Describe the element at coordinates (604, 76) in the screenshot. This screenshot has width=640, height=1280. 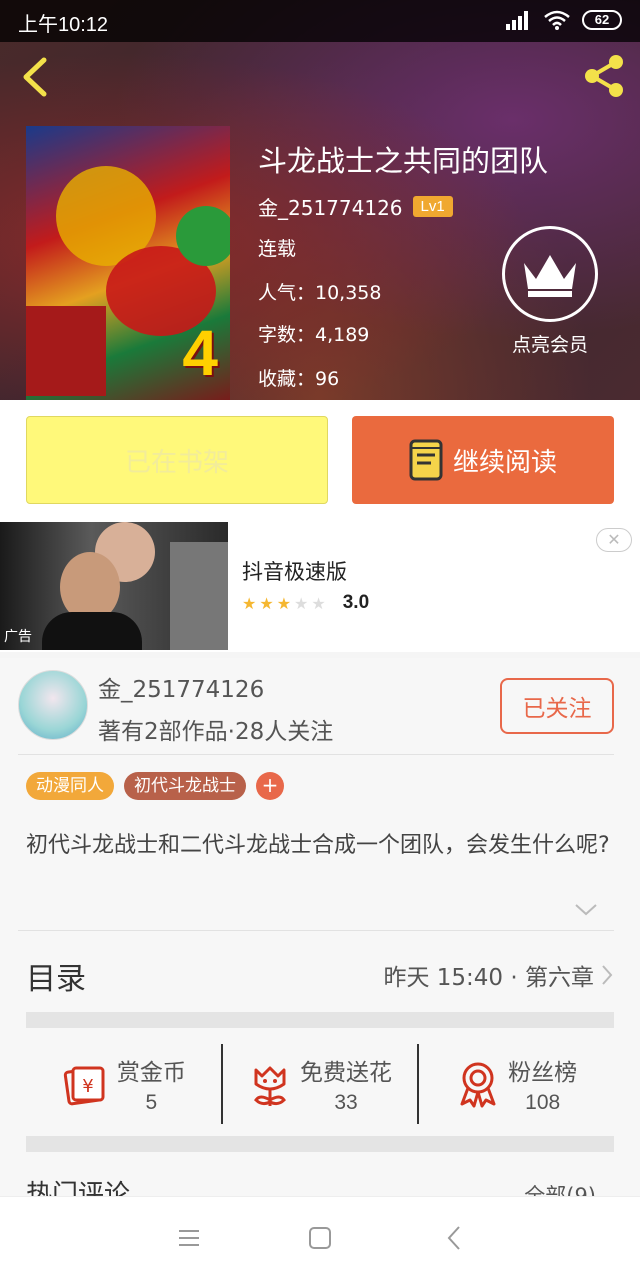
I see `share-icon` at that location.